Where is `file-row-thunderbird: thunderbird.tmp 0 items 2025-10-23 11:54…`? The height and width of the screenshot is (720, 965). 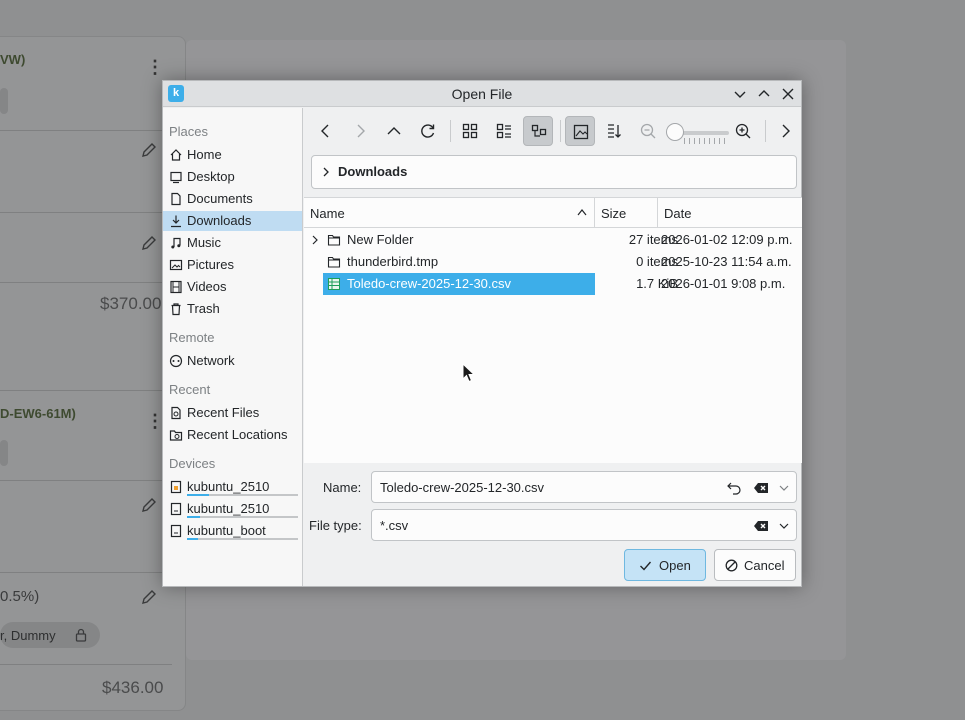 file-row-thunderbird: thunderbird.tmp 0 items 2025-10-23 11:54… is located at coordinates (553, 262).